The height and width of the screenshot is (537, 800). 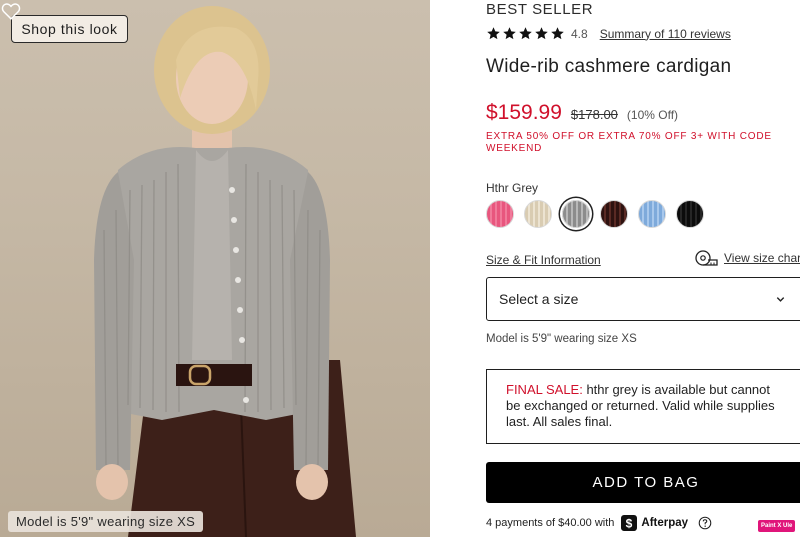 I want to click on rating-row: 4.8 Summary of 110 reviews, so click(x=608, y=33).